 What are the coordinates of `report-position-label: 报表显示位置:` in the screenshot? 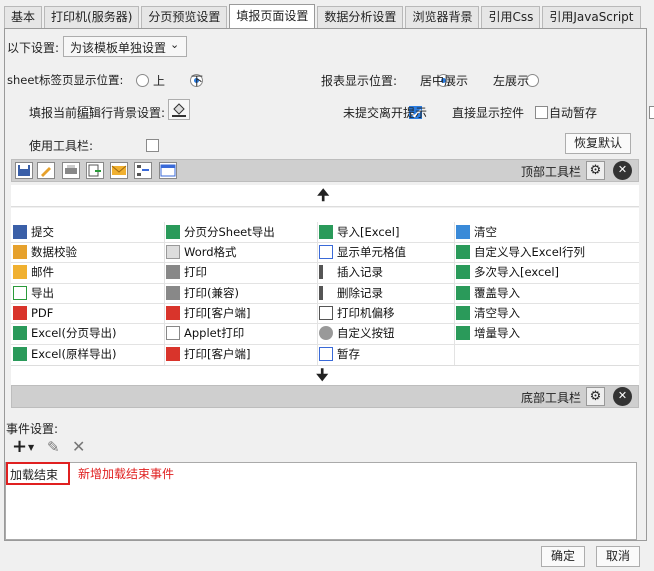 It's located at (359, 81).